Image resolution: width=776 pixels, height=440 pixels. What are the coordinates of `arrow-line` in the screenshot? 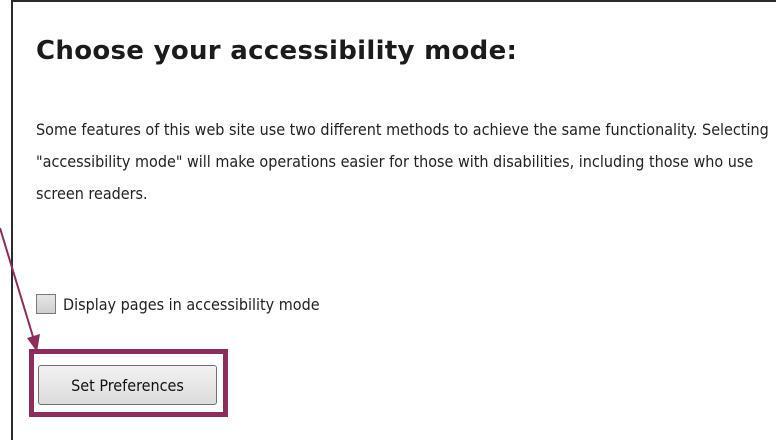 It's located at (17, 284).